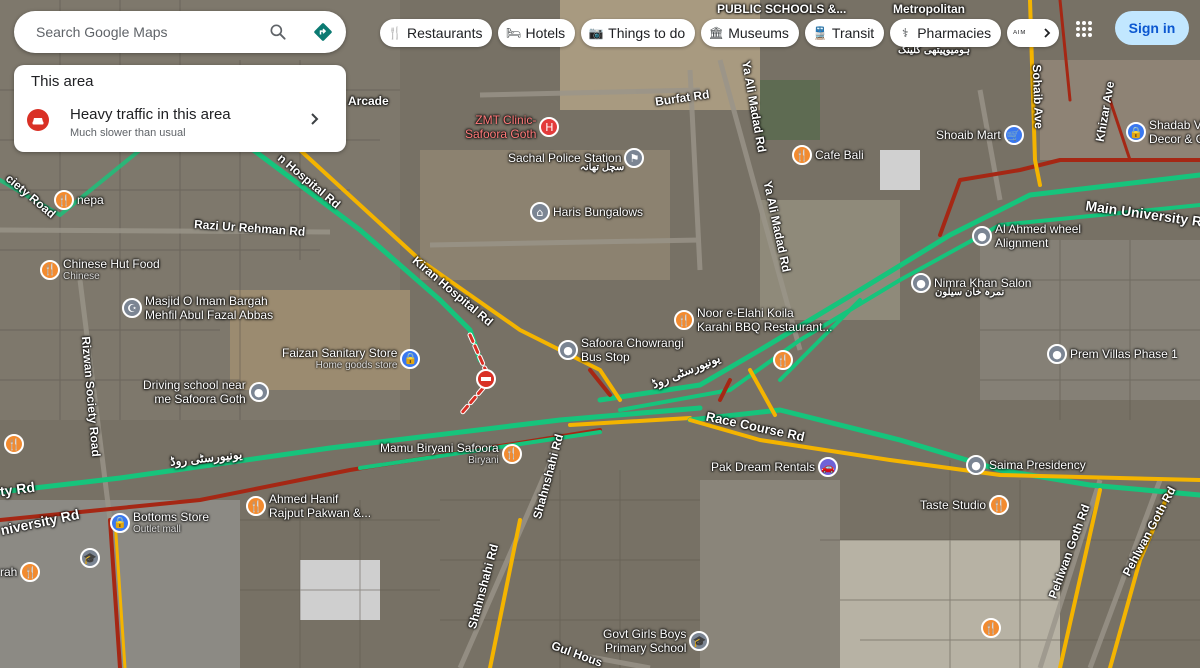 This screenshot has height=668, width=1200. Describe the element at coordinates (971, 283) in the screenshot. I see `poi-nimra-khan: ● Nimra Khan Salon` at that location.